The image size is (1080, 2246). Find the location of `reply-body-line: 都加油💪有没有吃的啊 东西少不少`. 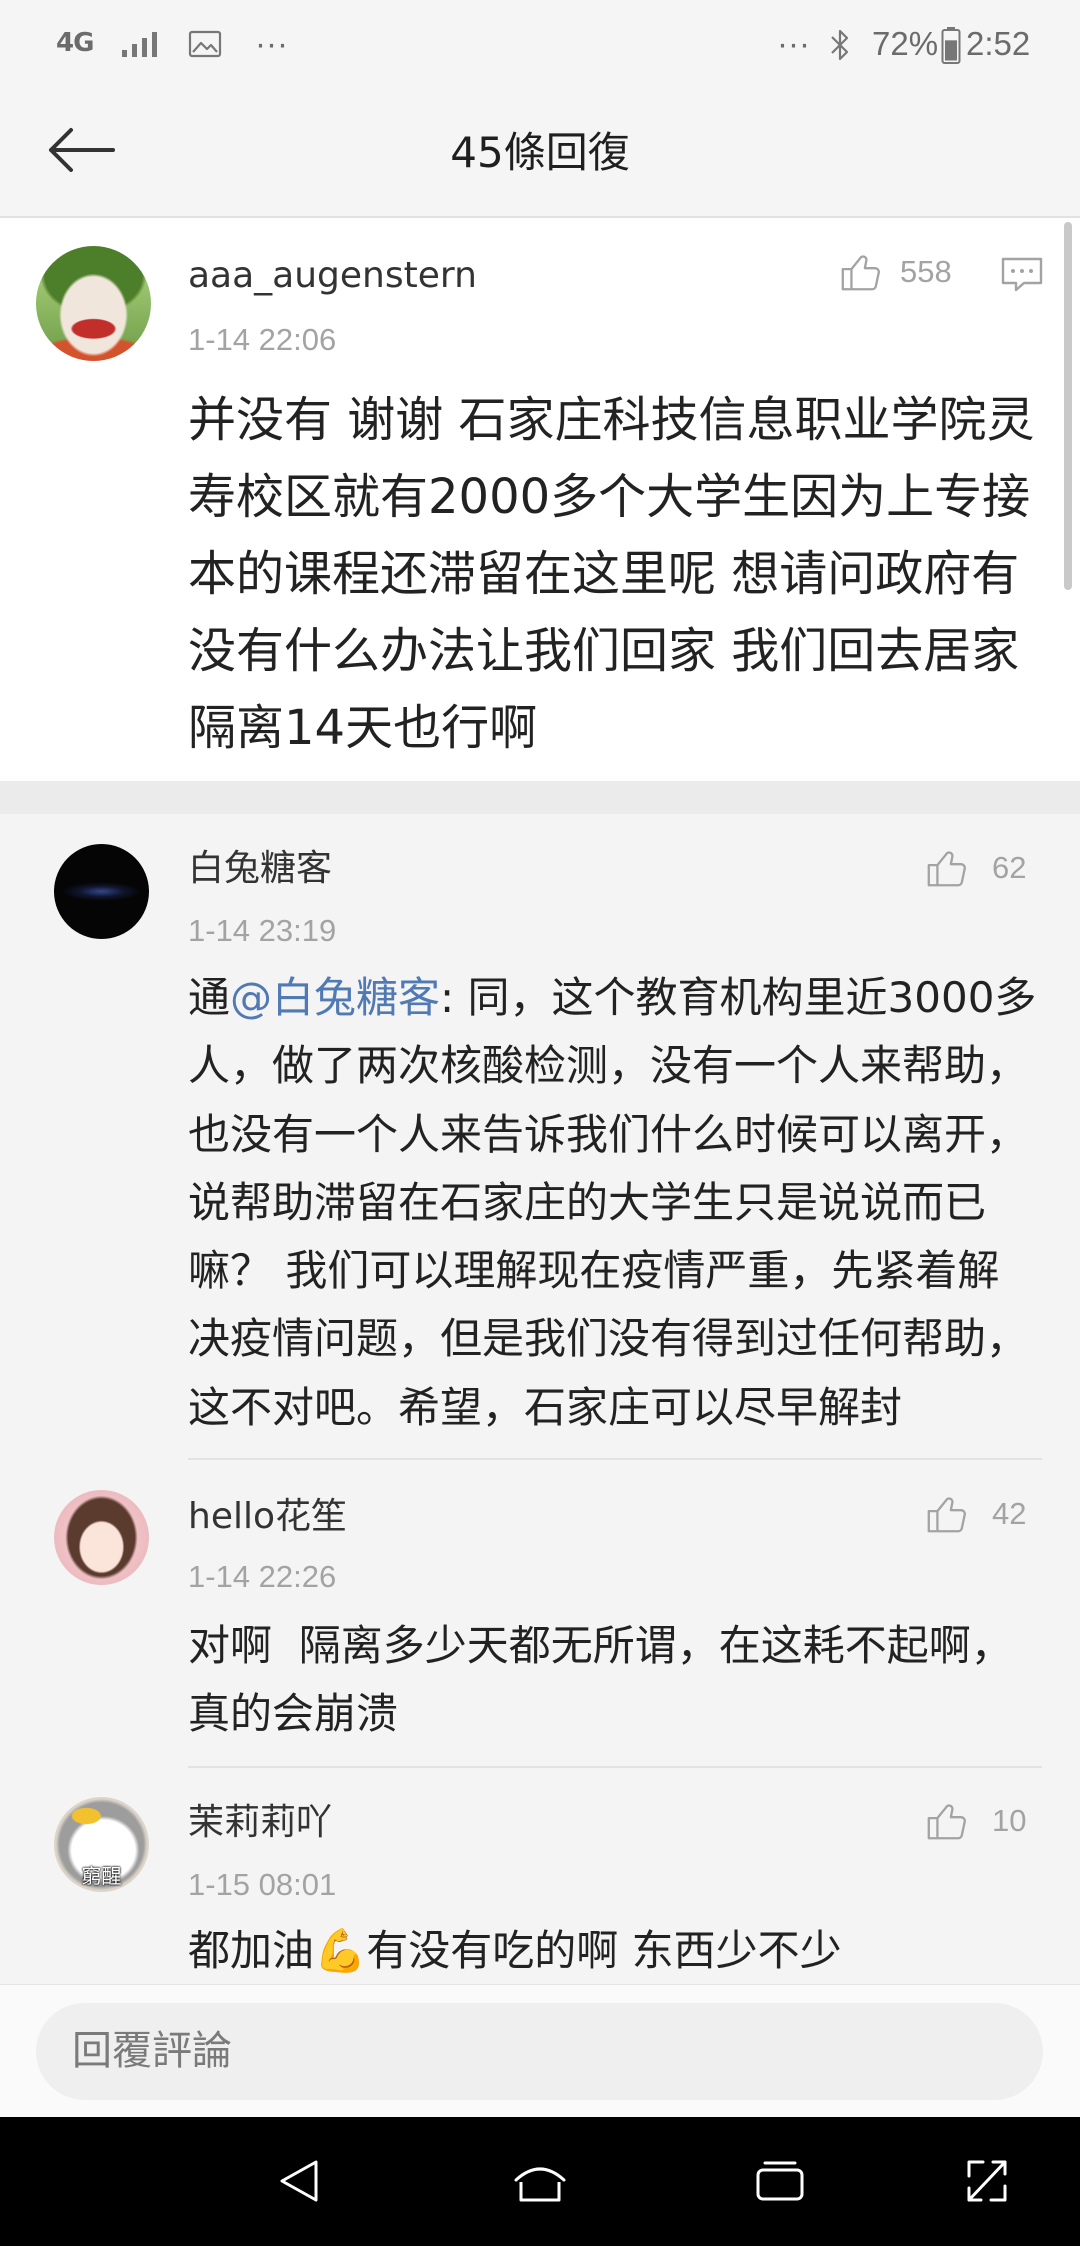

reply-body-line: 都加油💪有没有吃的啊 东西少不少 is located at coordinates (515, 1950).